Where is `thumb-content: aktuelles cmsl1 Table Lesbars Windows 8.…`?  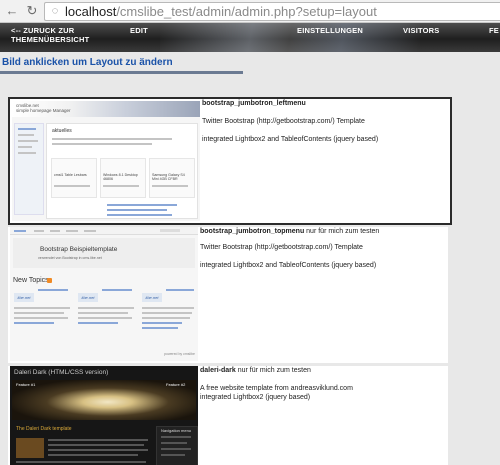 thumb-content: aktuelles cmsl1 Table Lesbars Windows 8.… is located at coordinates (122, 171).